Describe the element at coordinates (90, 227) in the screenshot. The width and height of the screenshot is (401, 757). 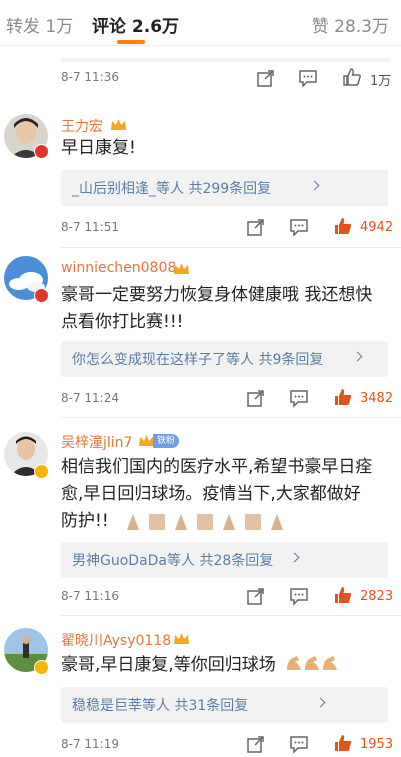
I see `comment-time: 8-7 11:51` at that location.